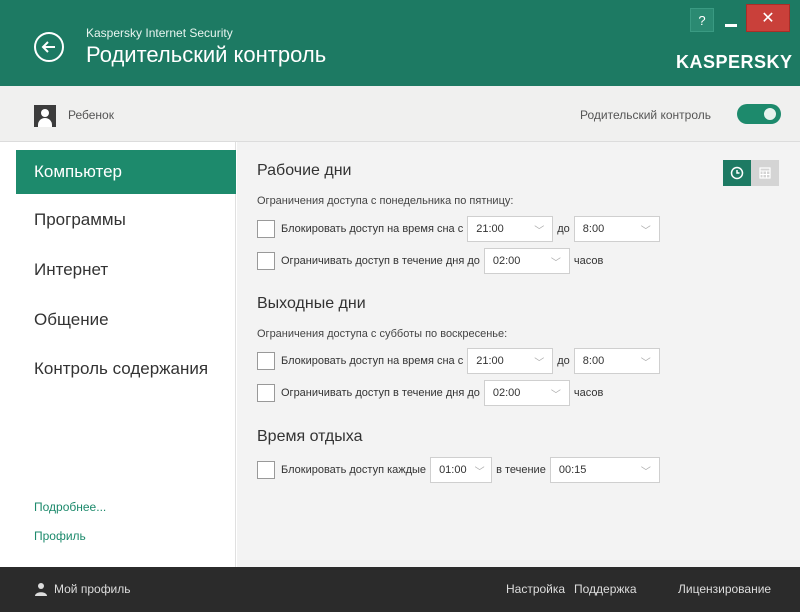 This screenshot has height=612, width=800. I want to click on weekend-sleep-to-select: 8:00 ﹀, so click(616, 361).